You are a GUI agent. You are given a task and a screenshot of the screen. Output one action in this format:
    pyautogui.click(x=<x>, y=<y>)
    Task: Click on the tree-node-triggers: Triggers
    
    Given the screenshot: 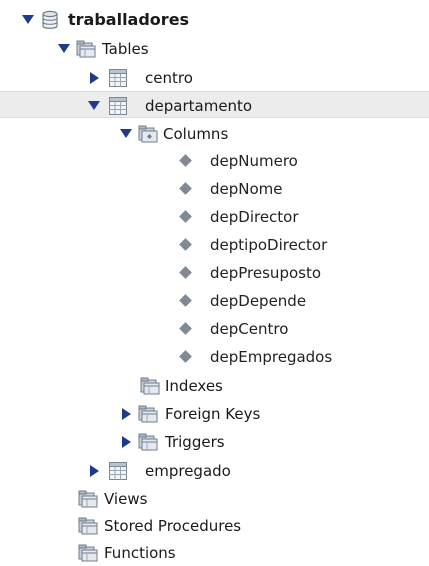 What is the action you would take?
    pyautogui.click(x=214, y=441)
    